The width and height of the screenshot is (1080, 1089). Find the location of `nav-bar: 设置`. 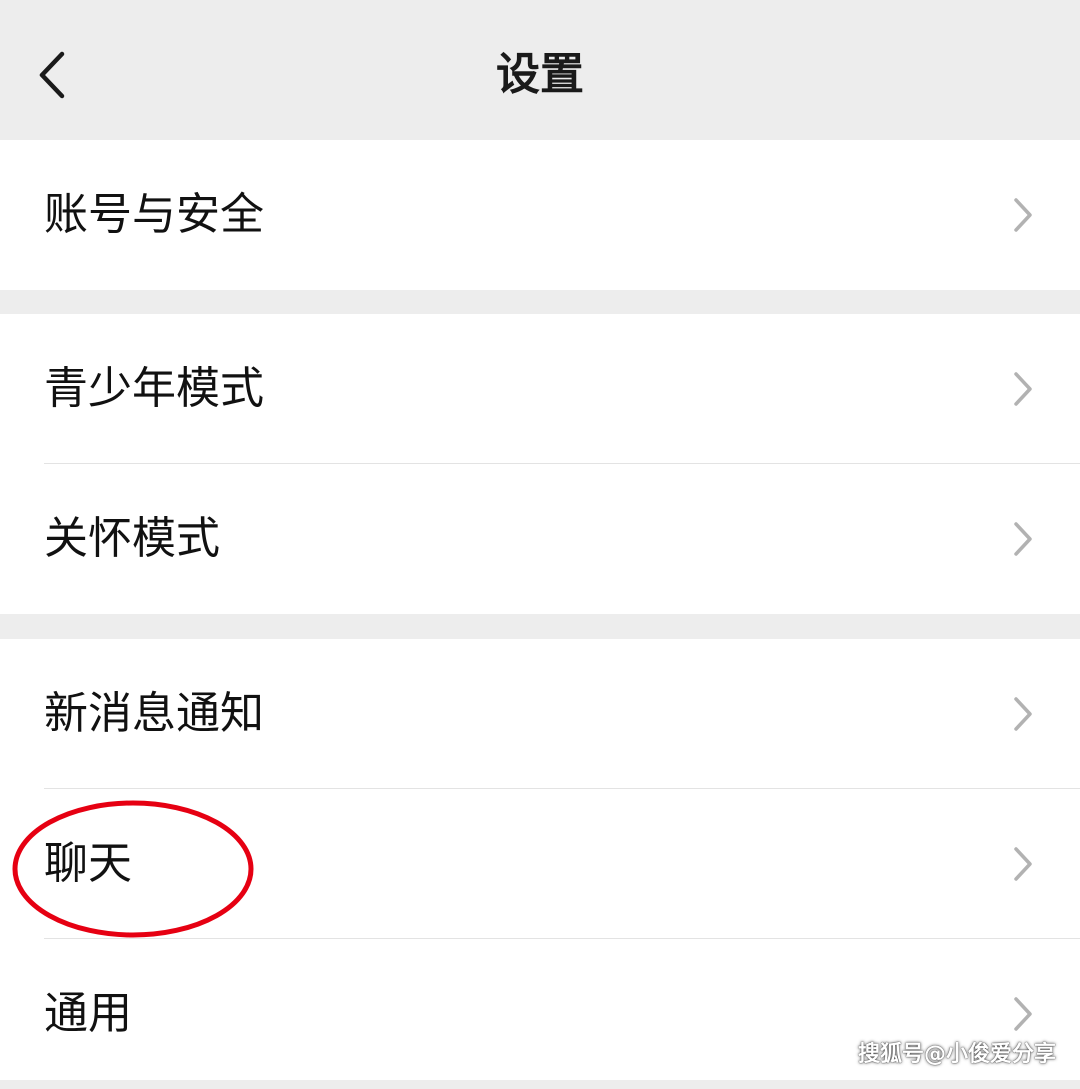

nav-bar: 设置 is located at coordinates (540, 70).